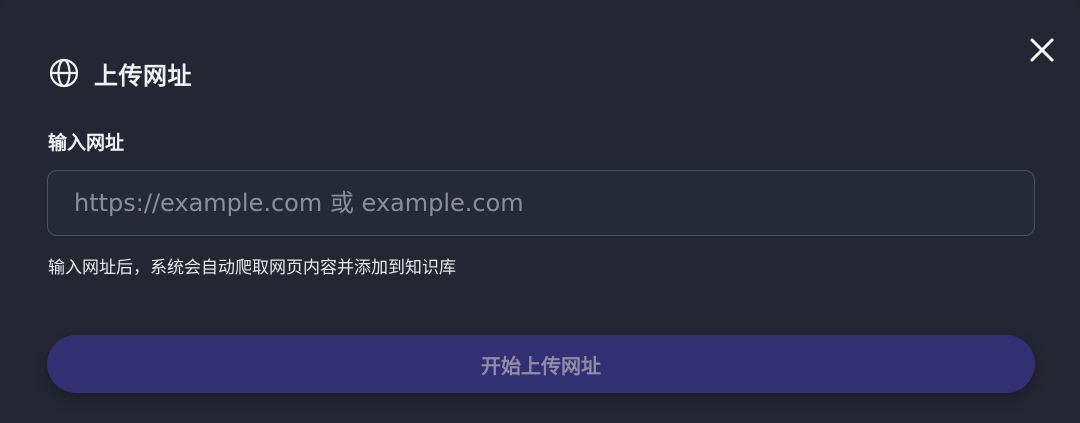 The height and width of the screenshot is (423, 1080). Describe the element at coordinates (64, 73) in the screenshot. I see `globe-icon` at that location.